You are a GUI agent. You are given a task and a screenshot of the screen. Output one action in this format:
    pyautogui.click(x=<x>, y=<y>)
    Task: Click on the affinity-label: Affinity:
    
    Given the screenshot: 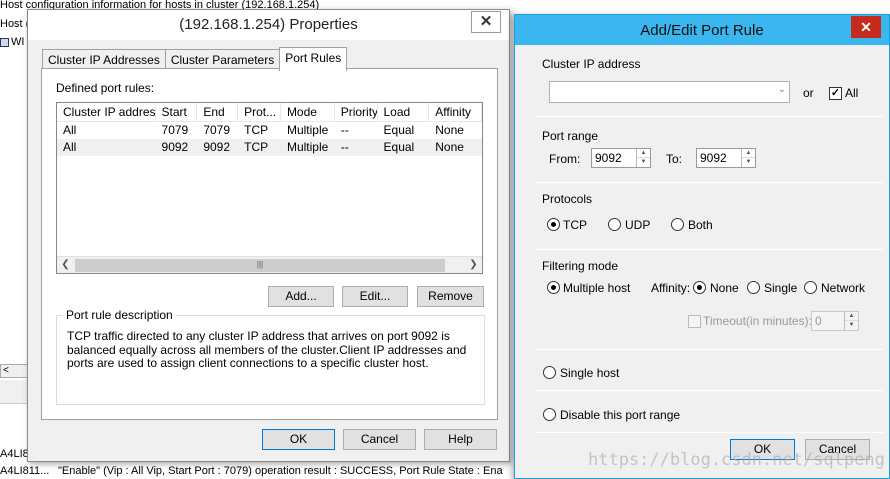 What is the action you would take?
    pyautogui.click(x=671, y=288)
    